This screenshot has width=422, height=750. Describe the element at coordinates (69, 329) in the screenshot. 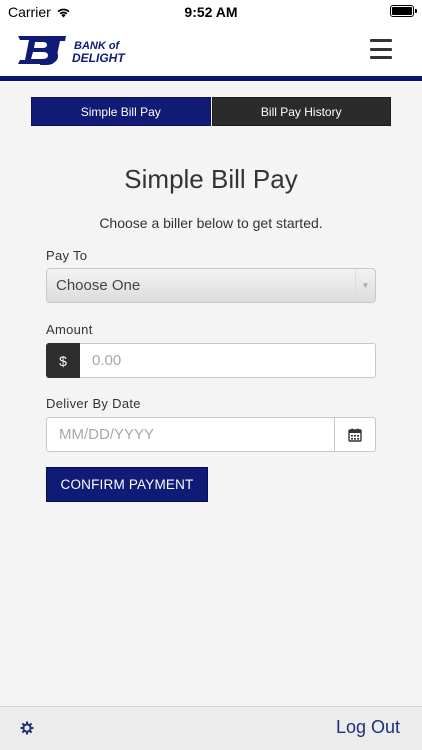

I see `amount-label: Amount` at that location.